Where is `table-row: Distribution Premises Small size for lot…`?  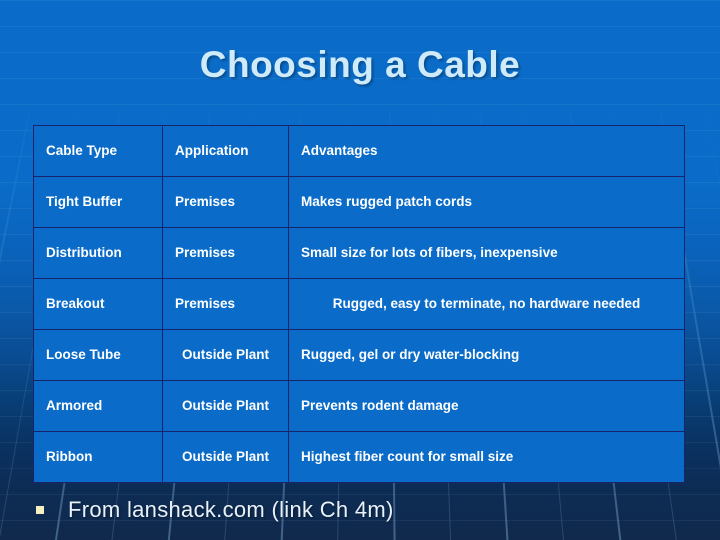 table-row: Distribution Premises Small size for lot… is located at coordinates (359, 253).